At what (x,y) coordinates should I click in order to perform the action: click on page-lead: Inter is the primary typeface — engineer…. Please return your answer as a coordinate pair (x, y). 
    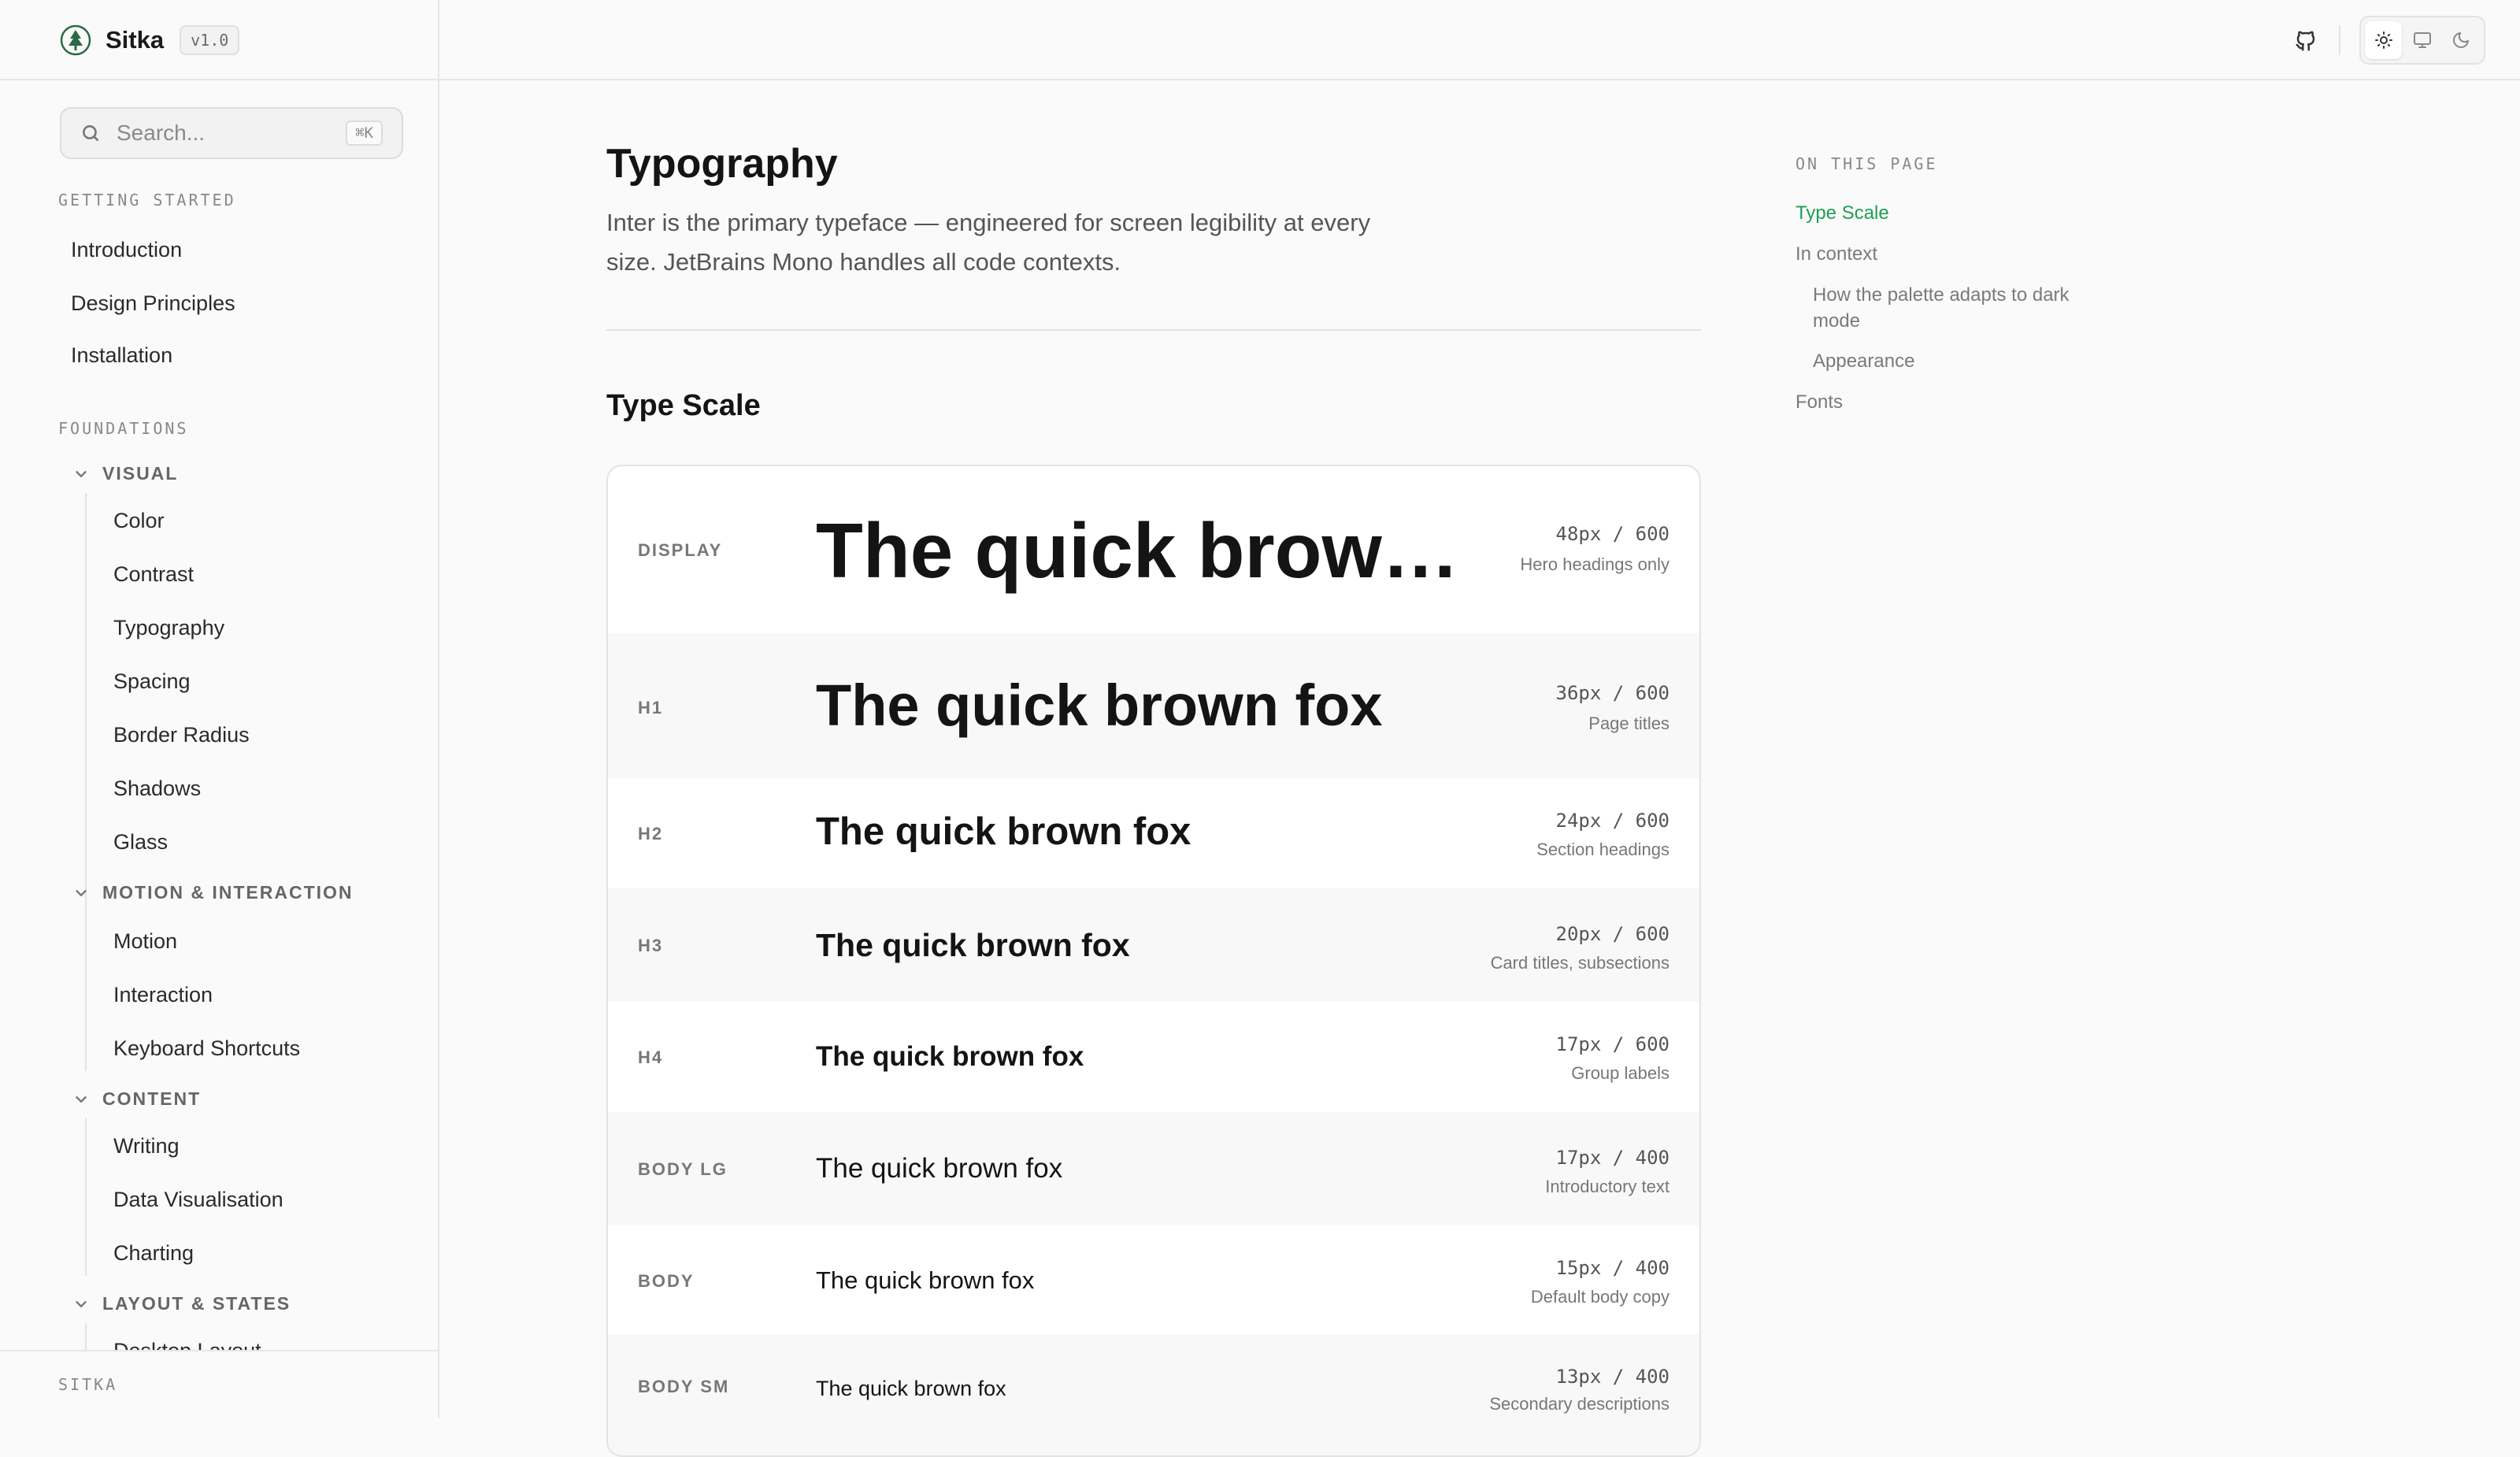
    Looking at the image, I should click on (988, 242).